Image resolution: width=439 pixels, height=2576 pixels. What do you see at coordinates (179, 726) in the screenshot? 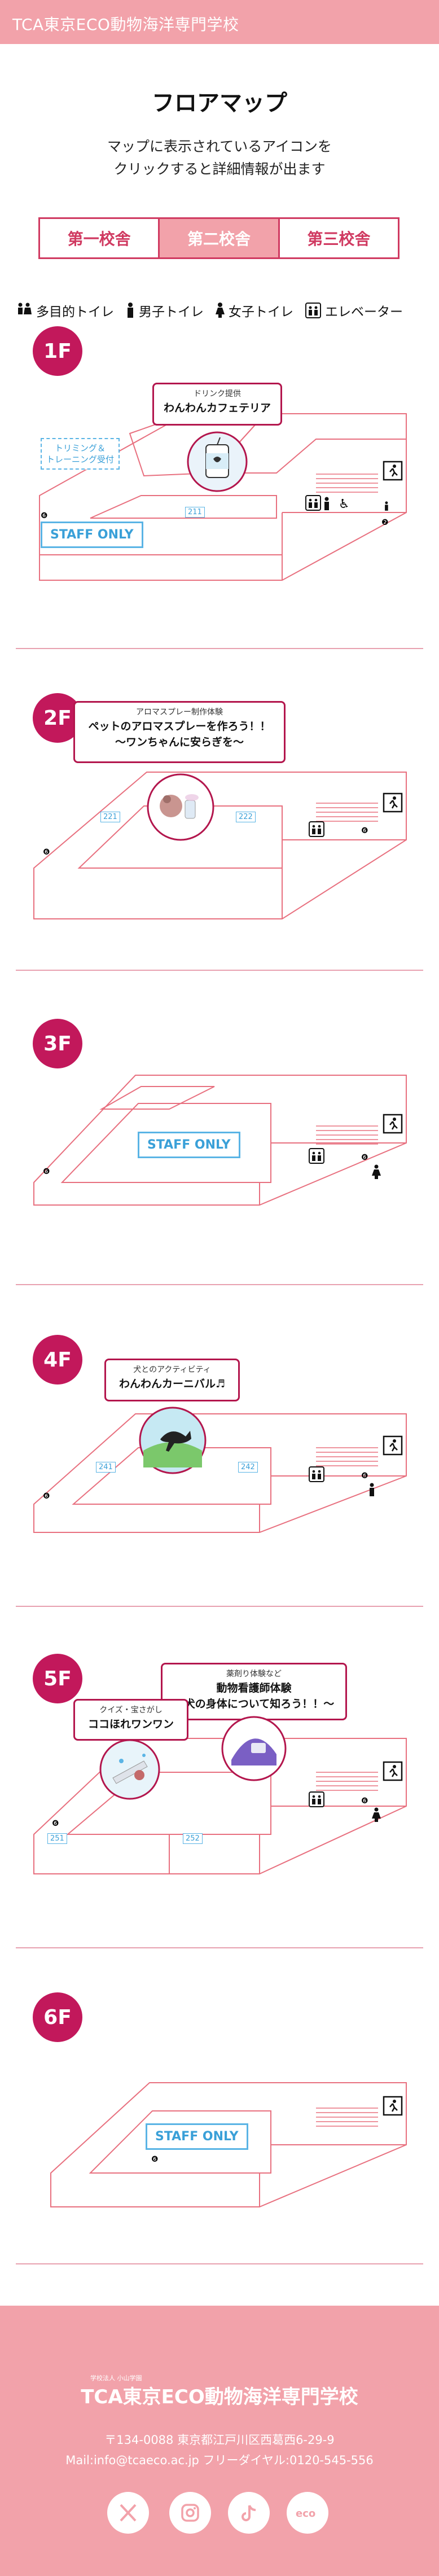
I see `callout-aroma-title-1: ペットのアロマスプレーを作ろう！！` at bounding box center [179, 726].